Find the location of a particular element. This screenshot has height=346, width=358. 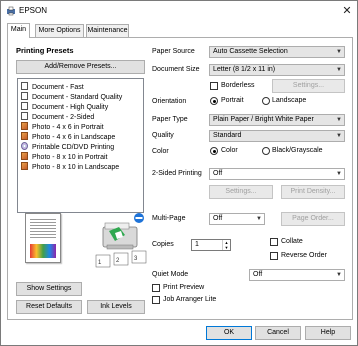

list-item: Photo - 4 x 6 in Landscape is located at coordinates (68, 136).